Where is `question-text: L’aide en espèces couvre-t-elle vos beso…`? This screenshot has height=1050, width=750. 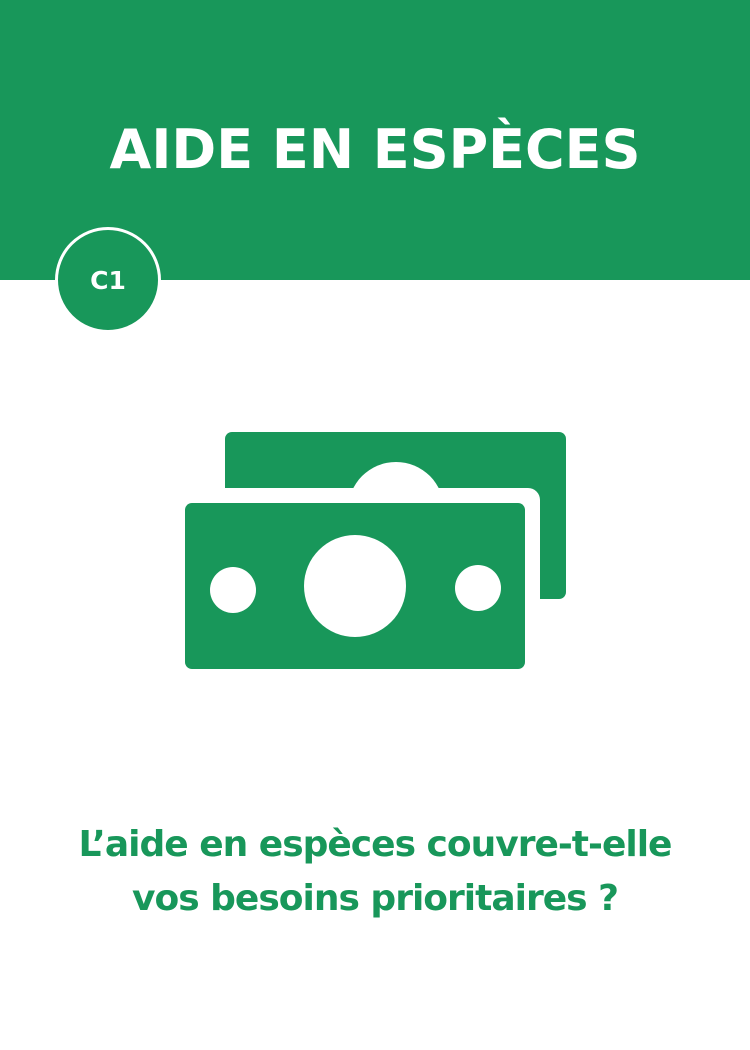
question-text: L’aide en espèces couvre-t-elle vos beso… is located at coordinates (375, 872).